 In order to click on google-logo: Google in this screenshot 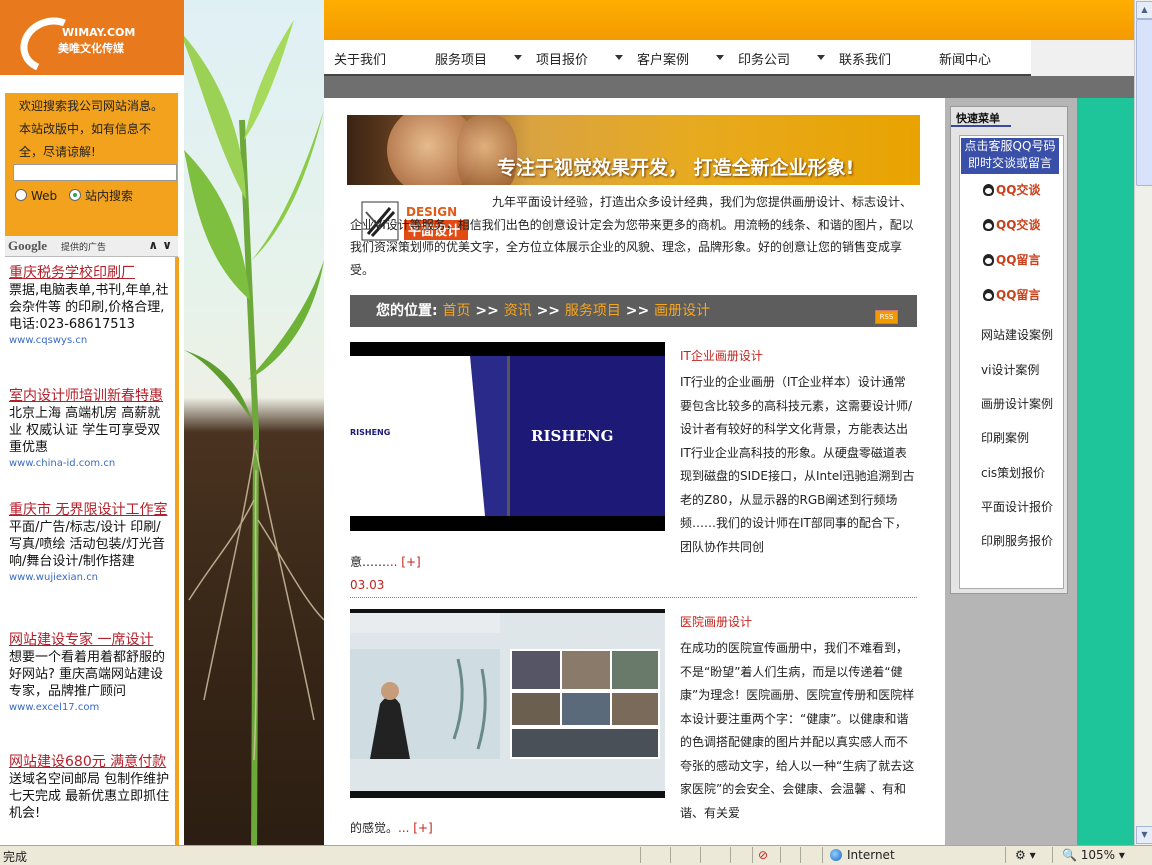, I will do `click(27, 245)`.